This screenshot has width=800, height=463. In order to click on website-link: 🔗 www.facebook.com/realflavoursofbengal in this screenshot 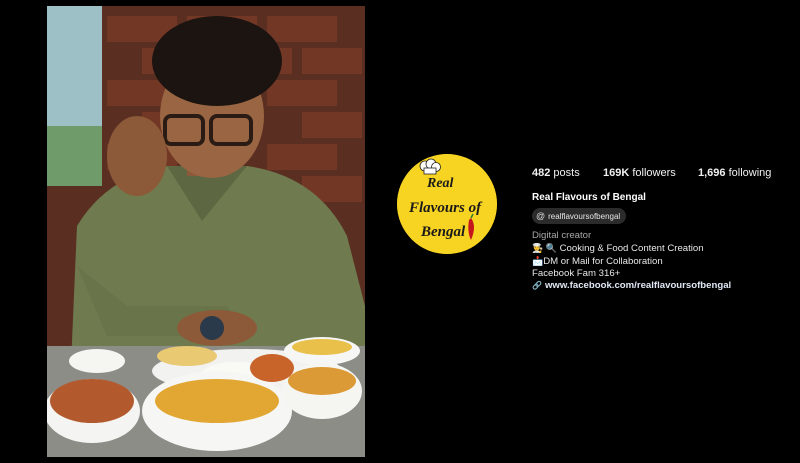, I will do `click(631, 286)`.